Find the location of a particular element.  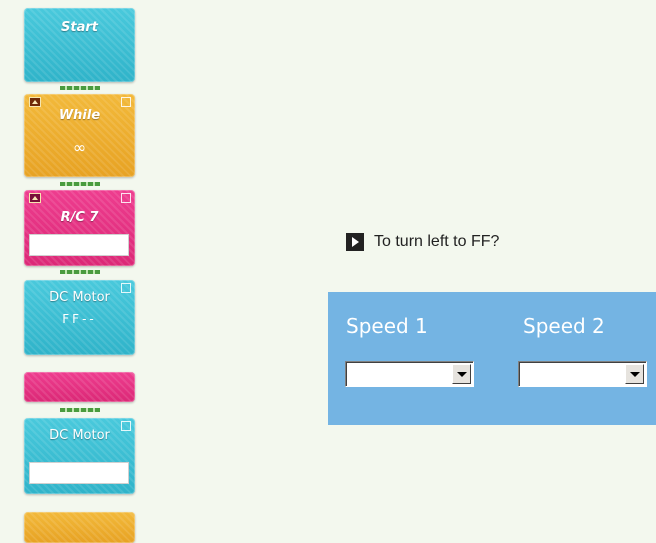

speed-1-select is located at coordinates (409, 374).